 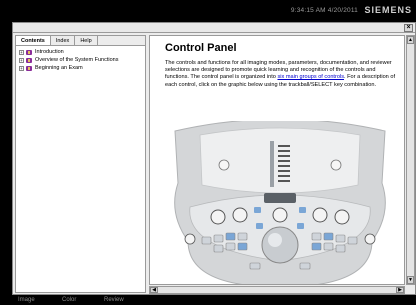 I want to click on tab-help: Help, so click(x=86, y=40).